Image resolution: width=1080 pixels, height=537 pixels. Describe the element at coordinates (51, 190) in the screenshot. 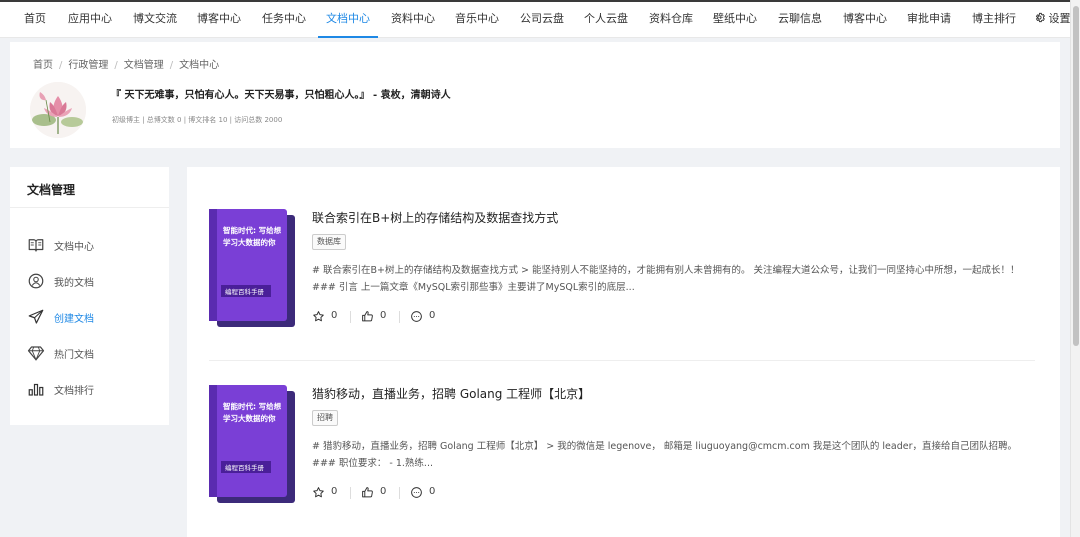

I see `sidebar-title: 文档管理` at that location.